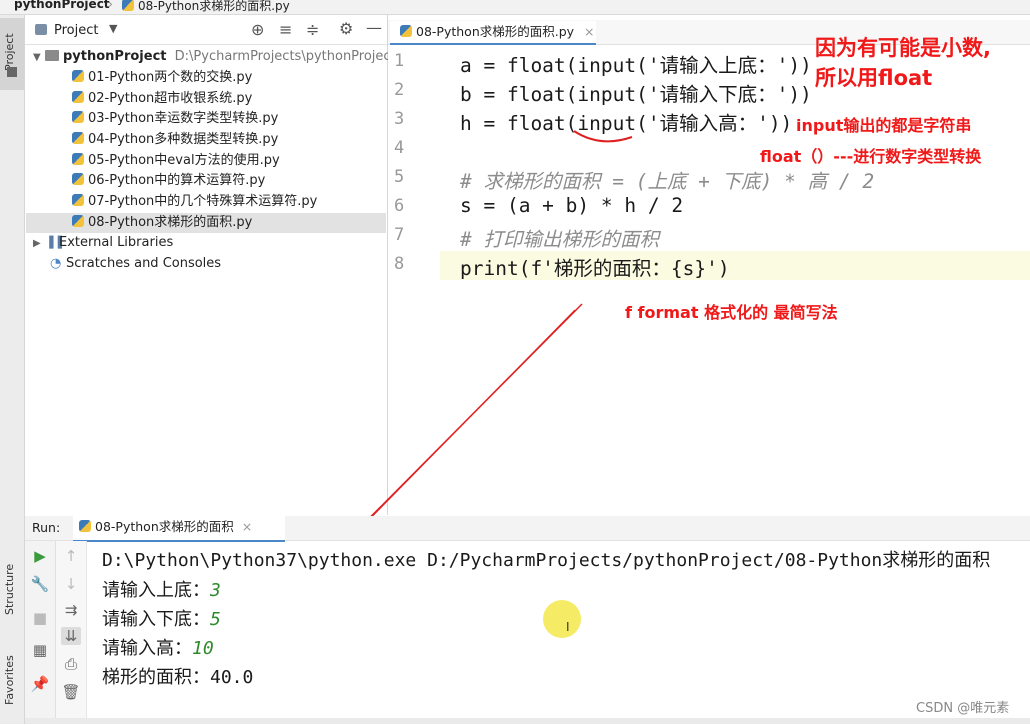  Describe the element at coordinates (215, 619) in the screenshot. I see `console-user-input: 5` at that location.